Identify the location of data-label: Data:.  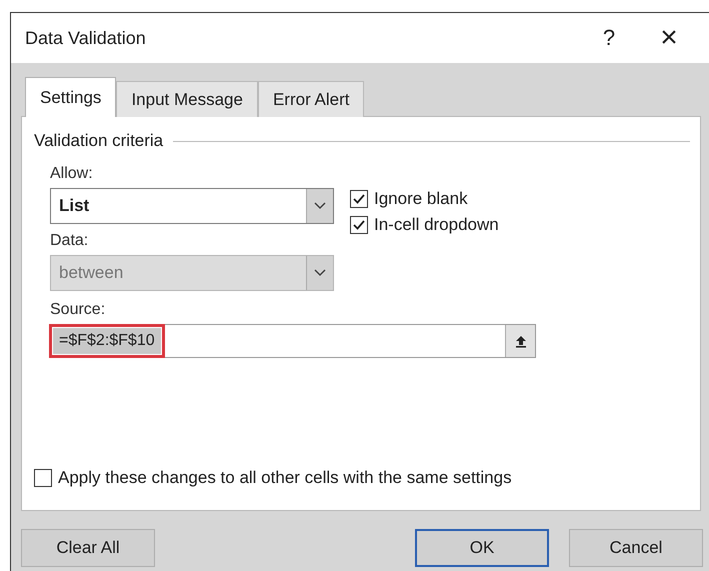
(70, 241).